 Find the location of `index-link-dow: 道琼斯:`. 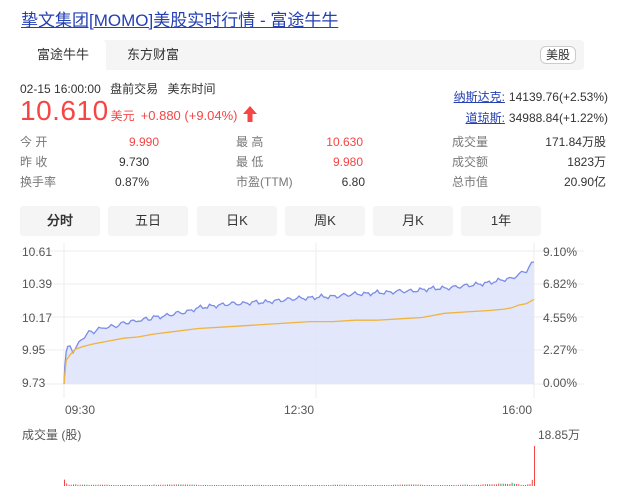

index-link-dow: 道琼斯: is located at coordinates (485, 118).